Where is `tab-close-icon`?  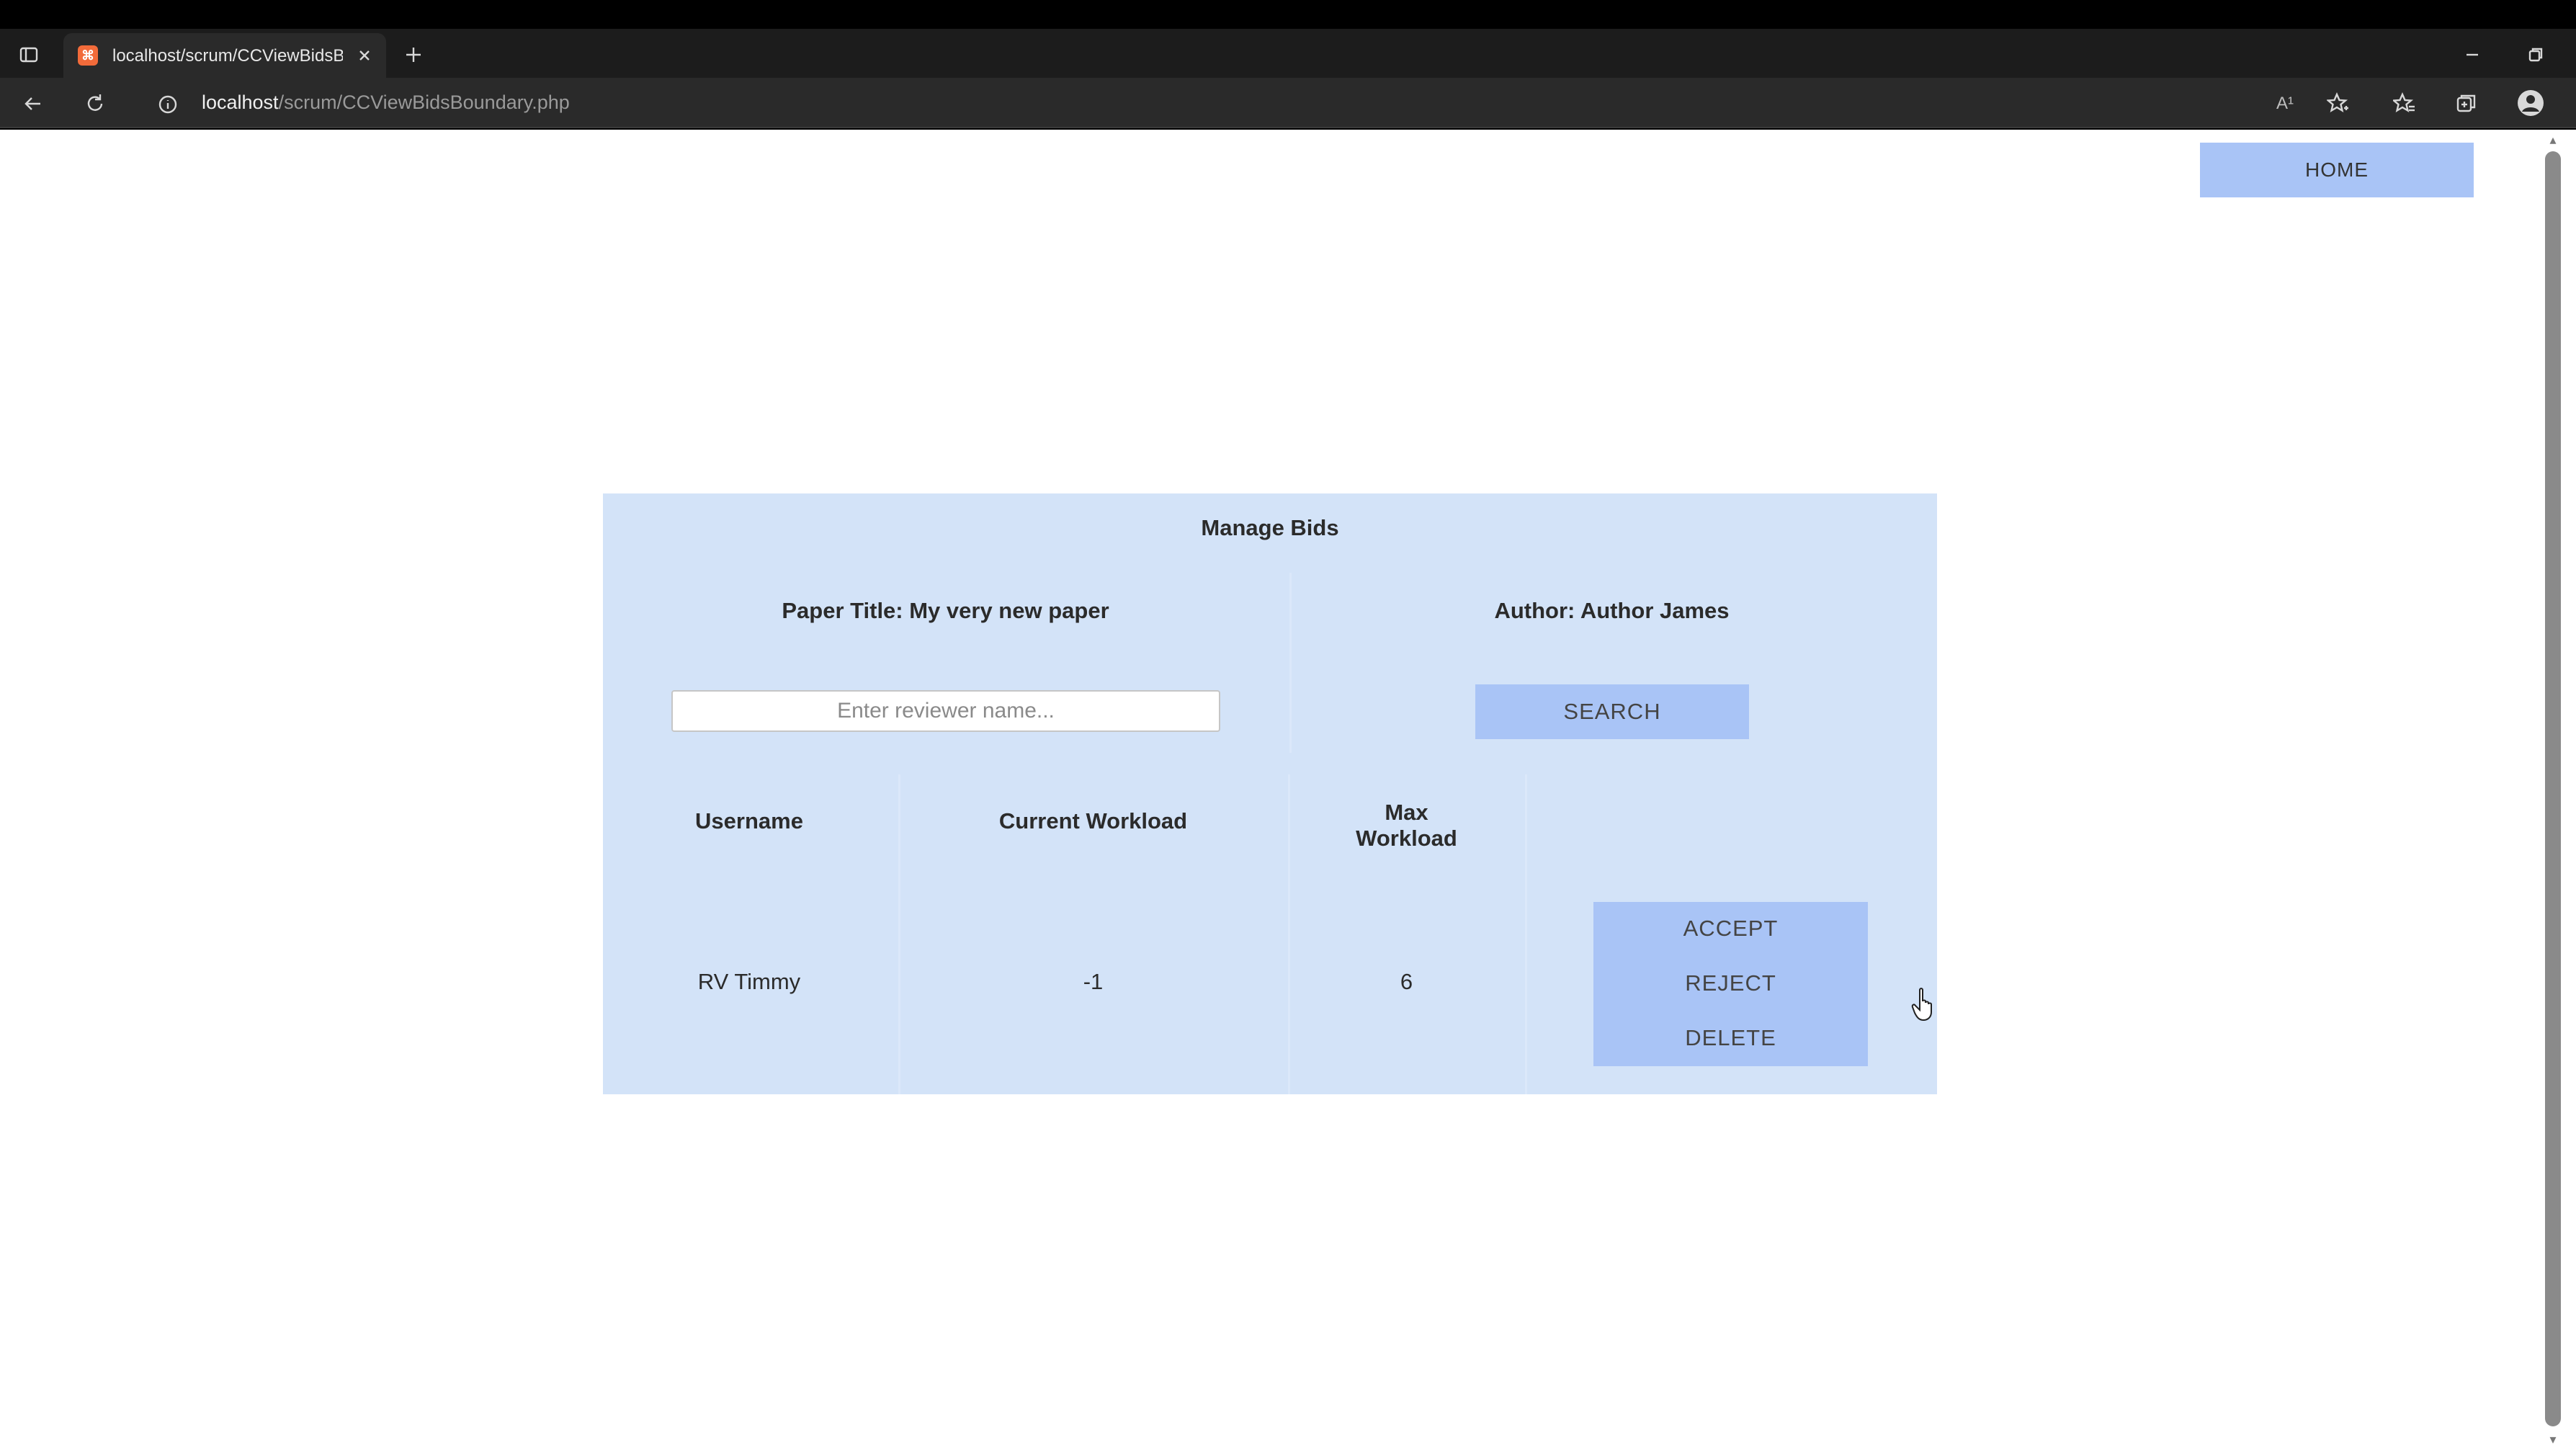 tab-close-icon is located at coordinates (364, 55).